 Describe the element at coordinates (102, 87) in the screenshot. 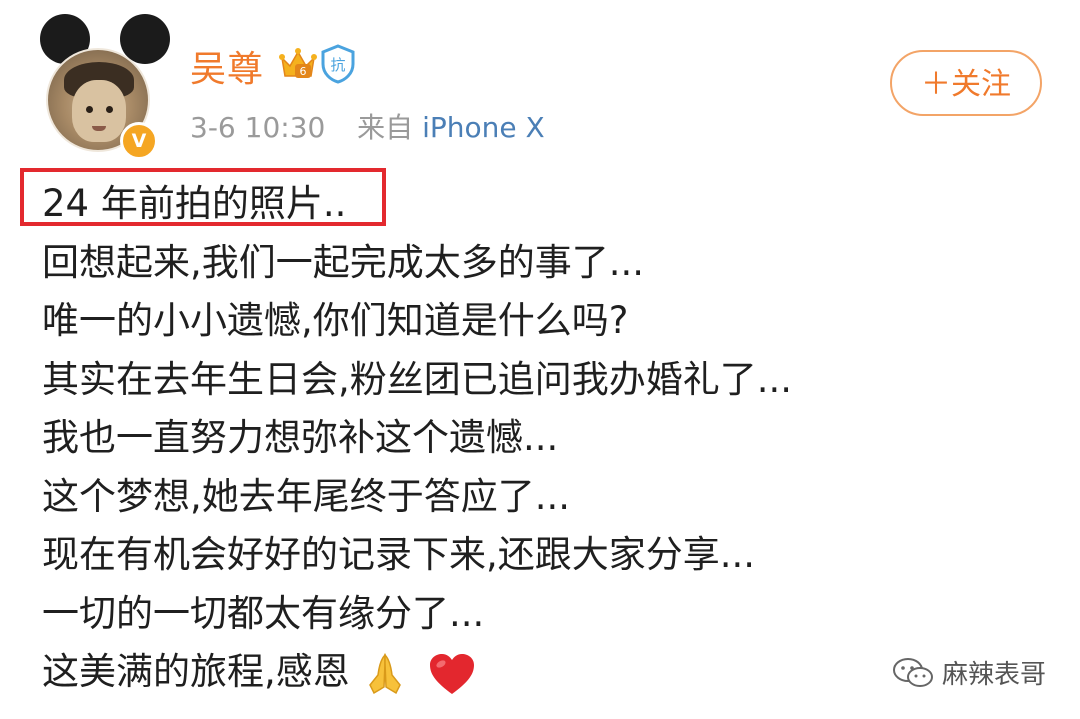

I see `author-avatar: V` at that location.